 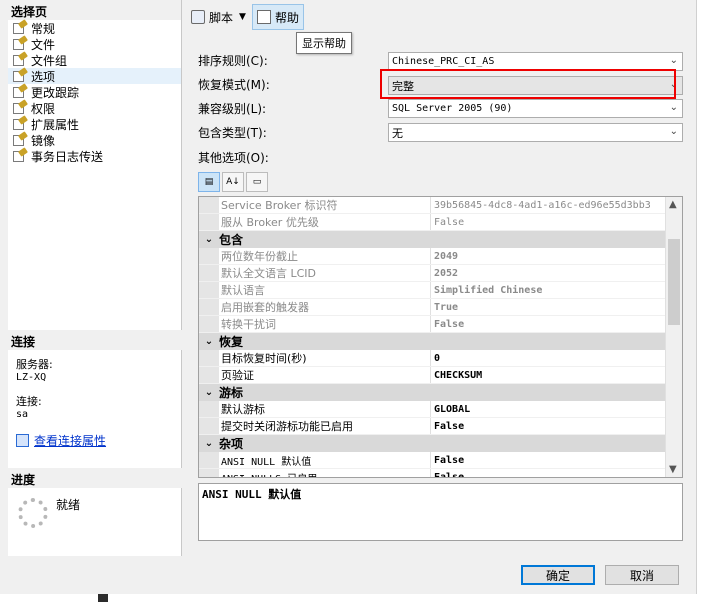 I want to click on grid-row: 默认游标 GLOBAL, so click(x=432, y=409).